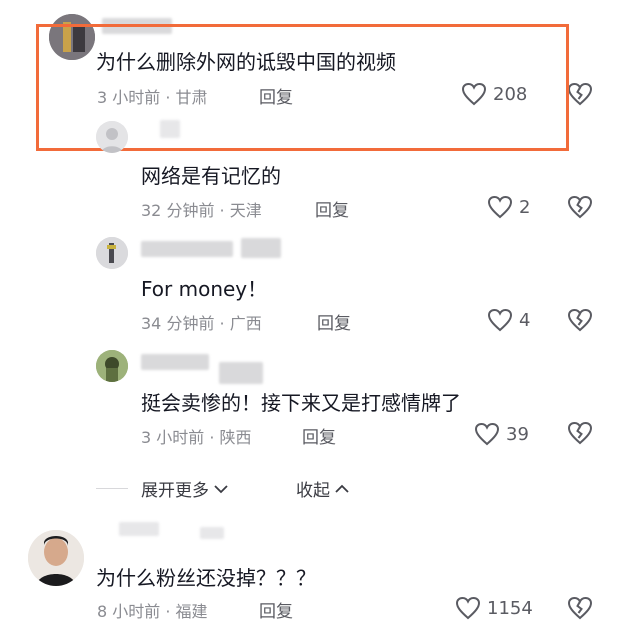 This screenshot has width=619, height=640. I want to click on expand-more-label: 展开更多, so click(175, 491).